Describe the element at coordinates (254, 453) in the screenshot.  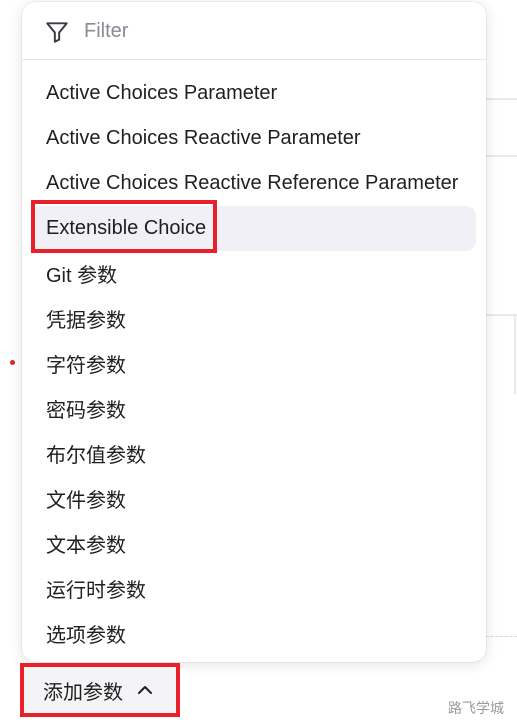
I see `menu-item-boolean-parameter: 布尔值参数` at that location.